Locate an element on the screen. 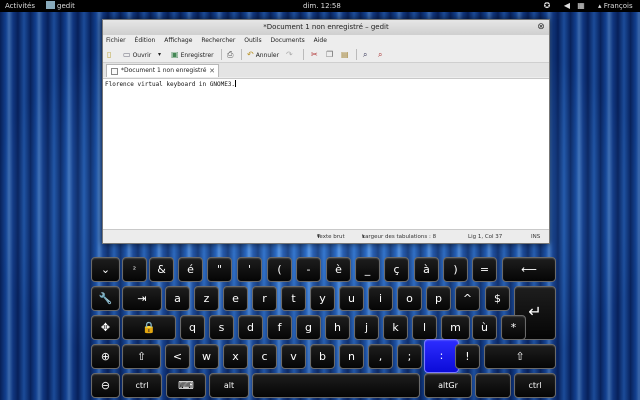 The width and height of the screenshot is (640, 400). key-superscript-2: ² is located at coordinates (134, 269).